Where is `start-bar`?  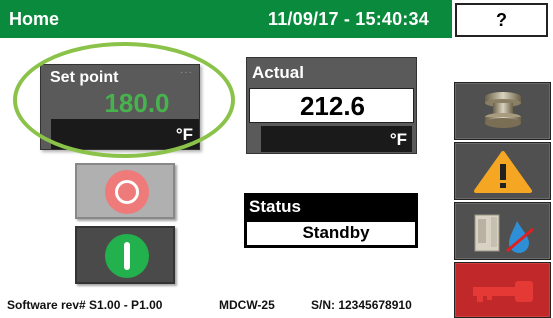
start-bar is located at coordinates (127, 256).